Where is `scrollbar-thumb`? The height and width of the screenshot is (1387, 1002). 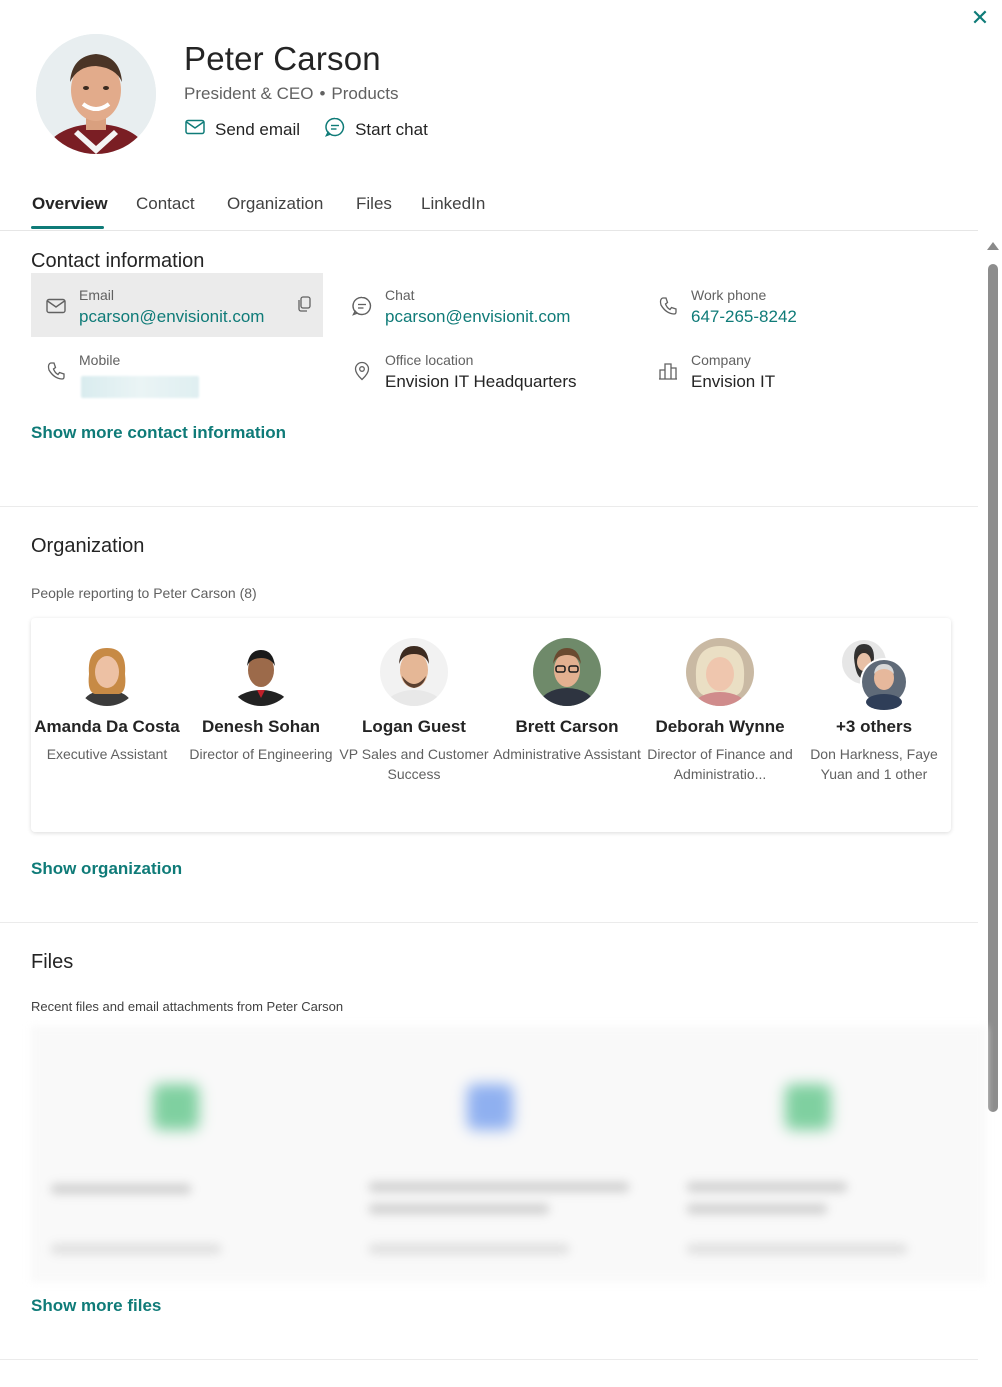 scrollbar-thumb is located at coordinates (993, 688).